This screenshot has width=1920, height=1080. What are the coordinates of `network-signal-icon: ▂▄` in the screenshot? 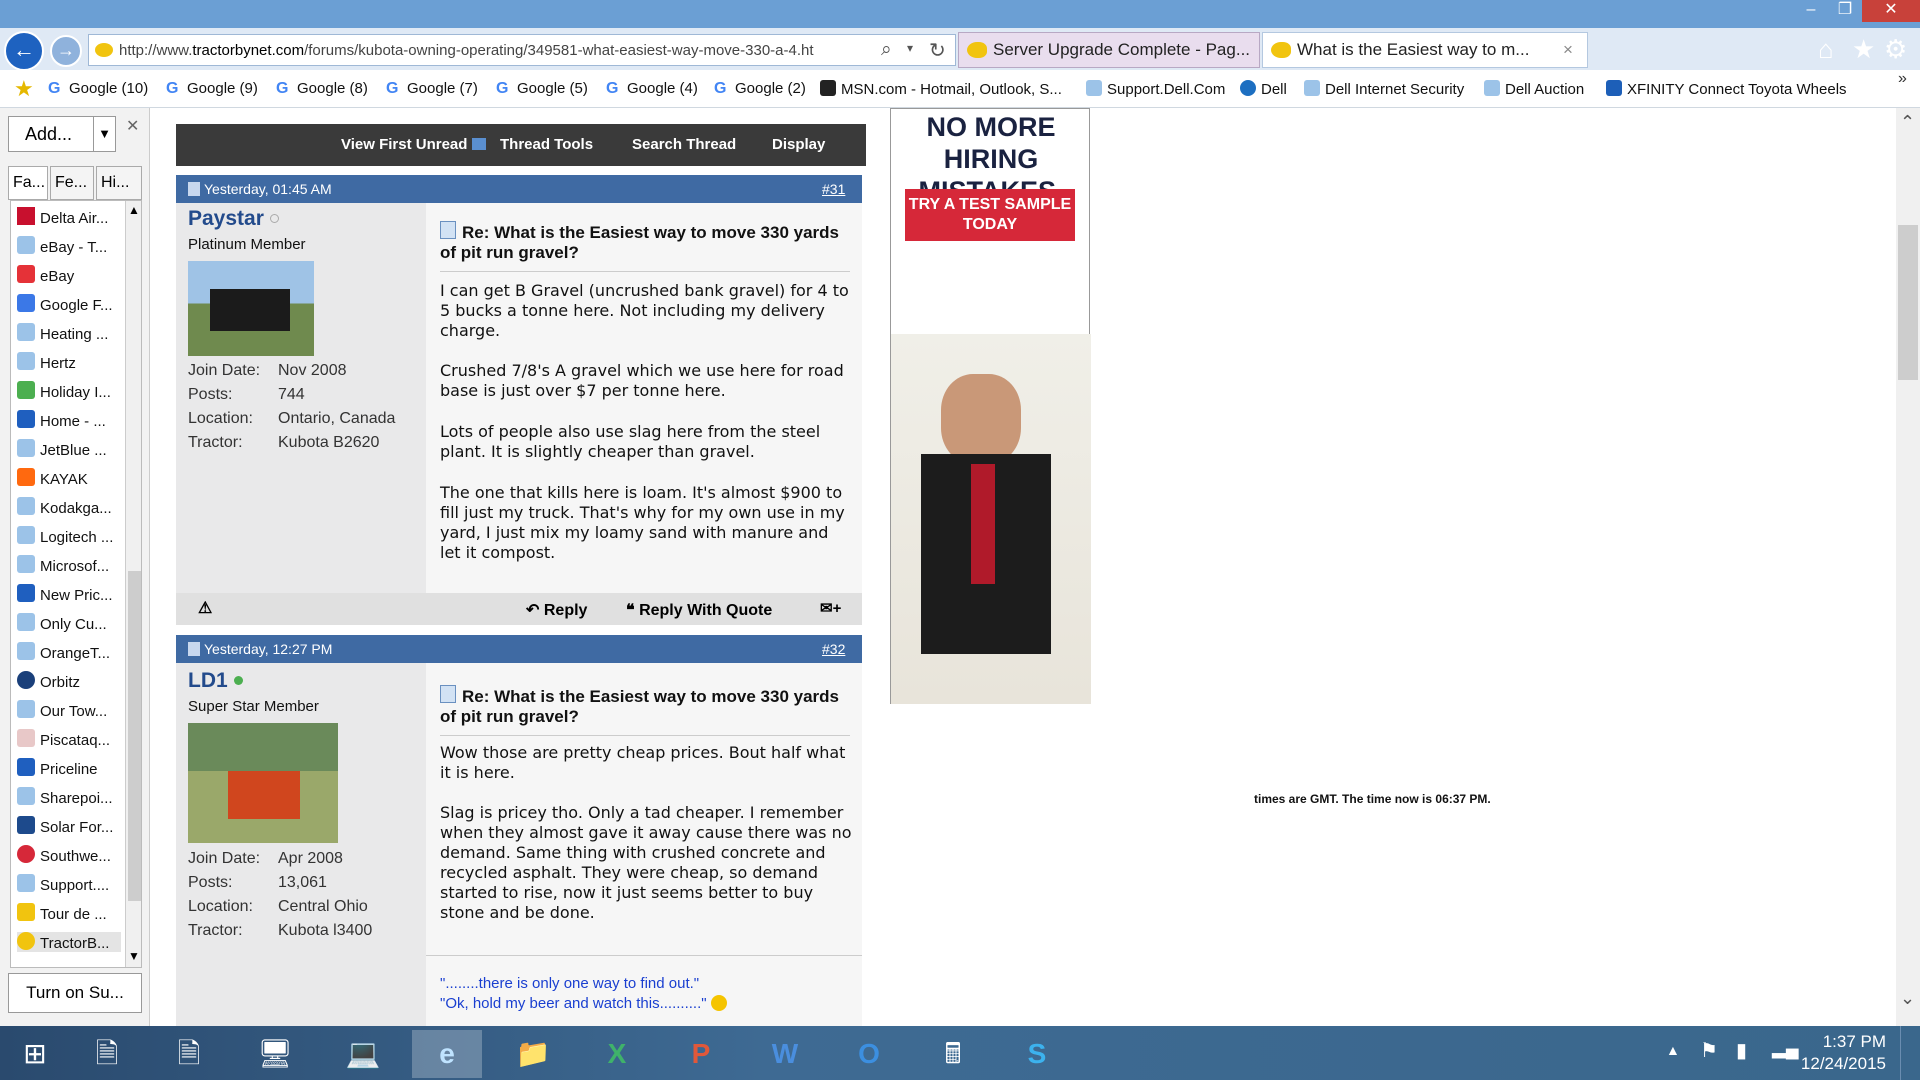 It's located at (1785, 1048).